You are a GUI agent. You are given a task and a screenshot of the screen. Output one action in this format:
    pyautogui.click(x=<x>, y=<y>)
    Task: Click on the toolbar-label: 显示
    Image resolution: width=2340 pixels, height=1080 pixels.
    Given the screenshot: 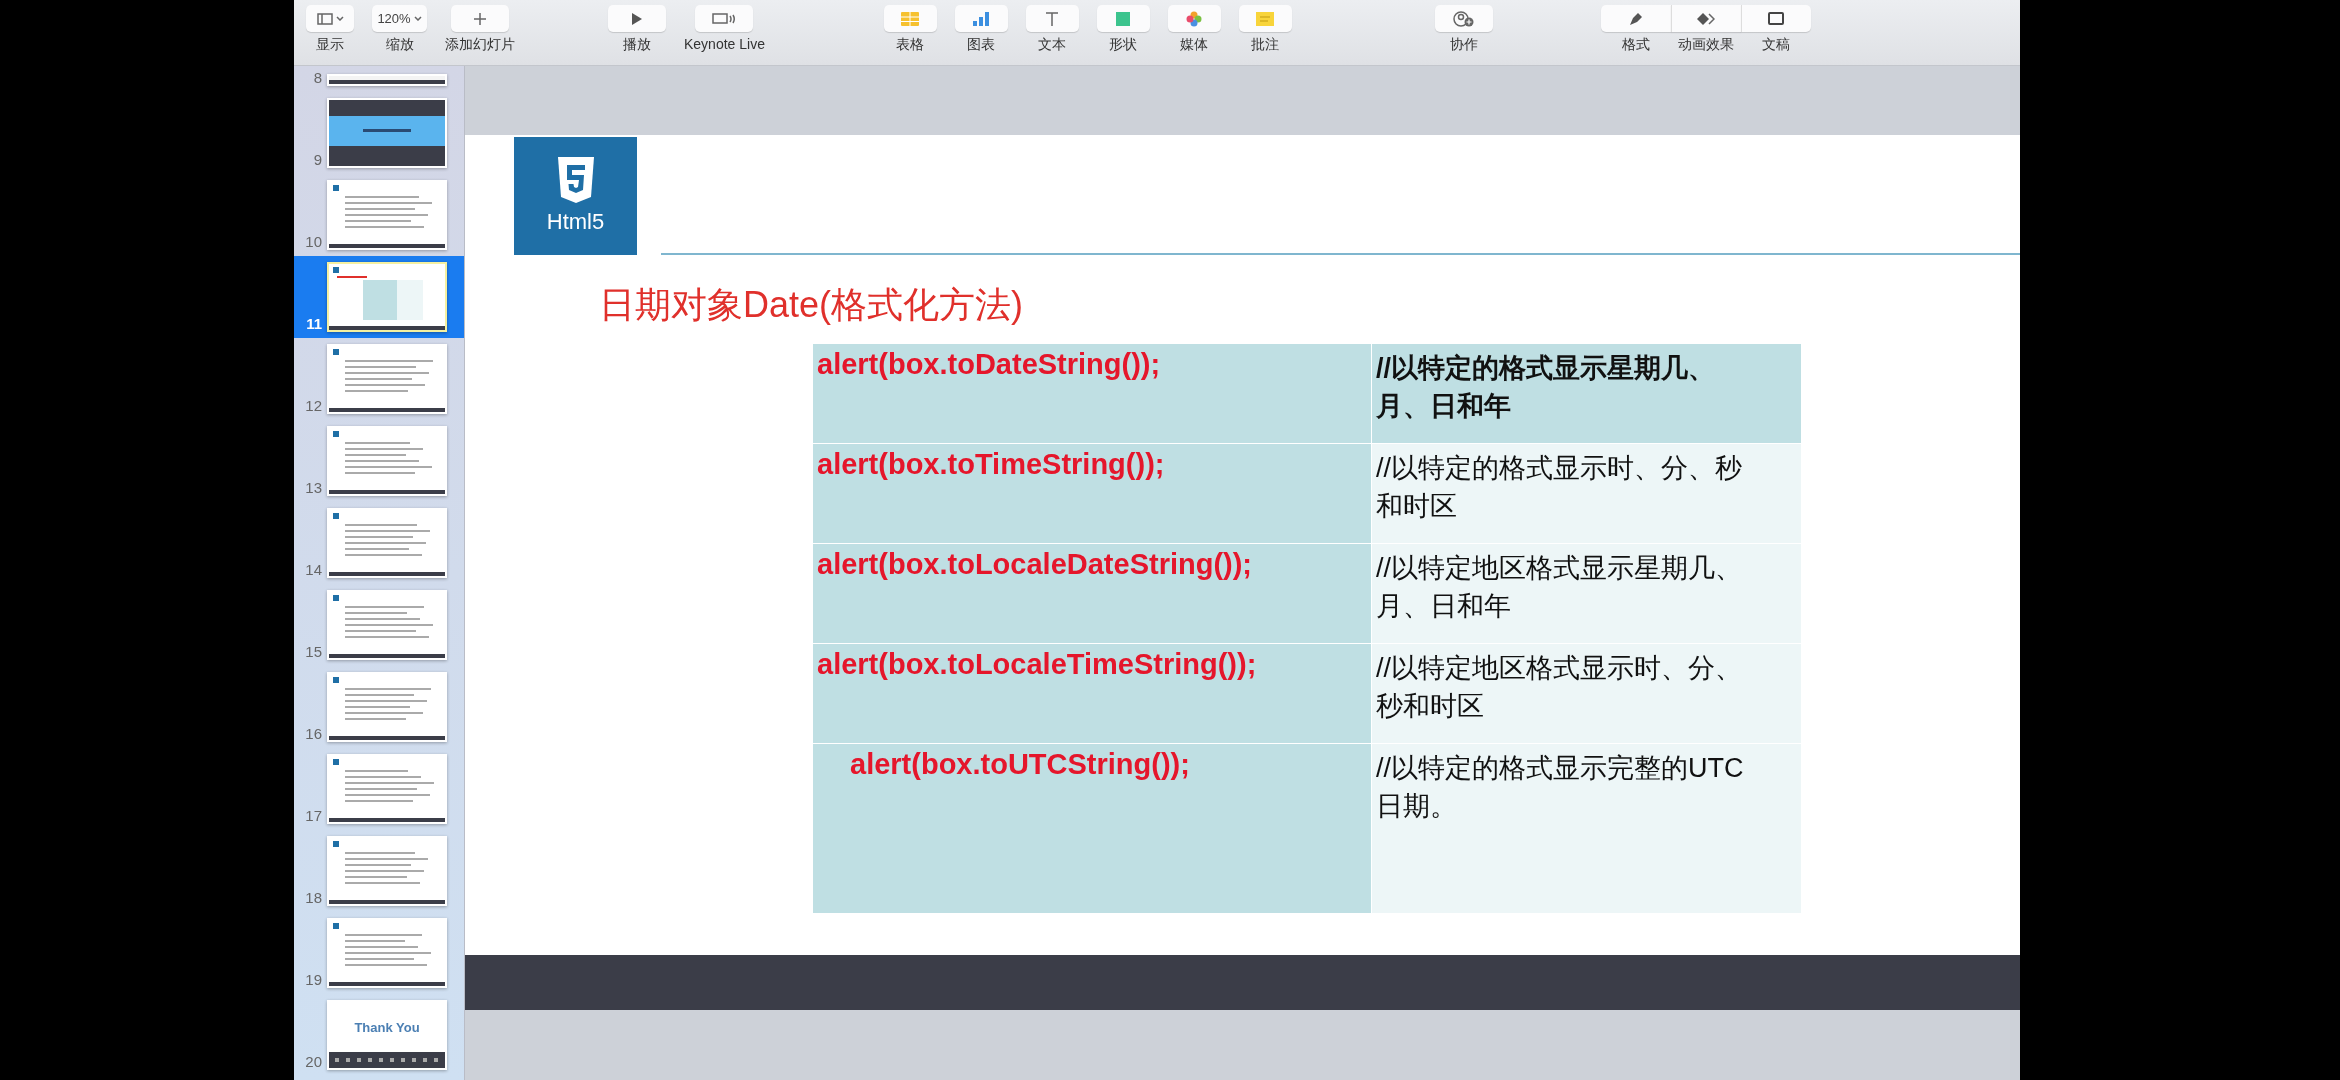 What is the action you would take?
    pyautogui.click(x=330, y=45)
    